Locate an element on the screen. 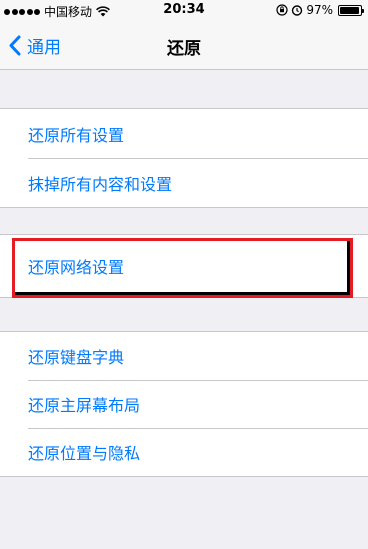 Image resolution: width=368 pixels, height=549 pixels. status-bar: 中国移动 20:34 97% is located at coordinates (184, 10).